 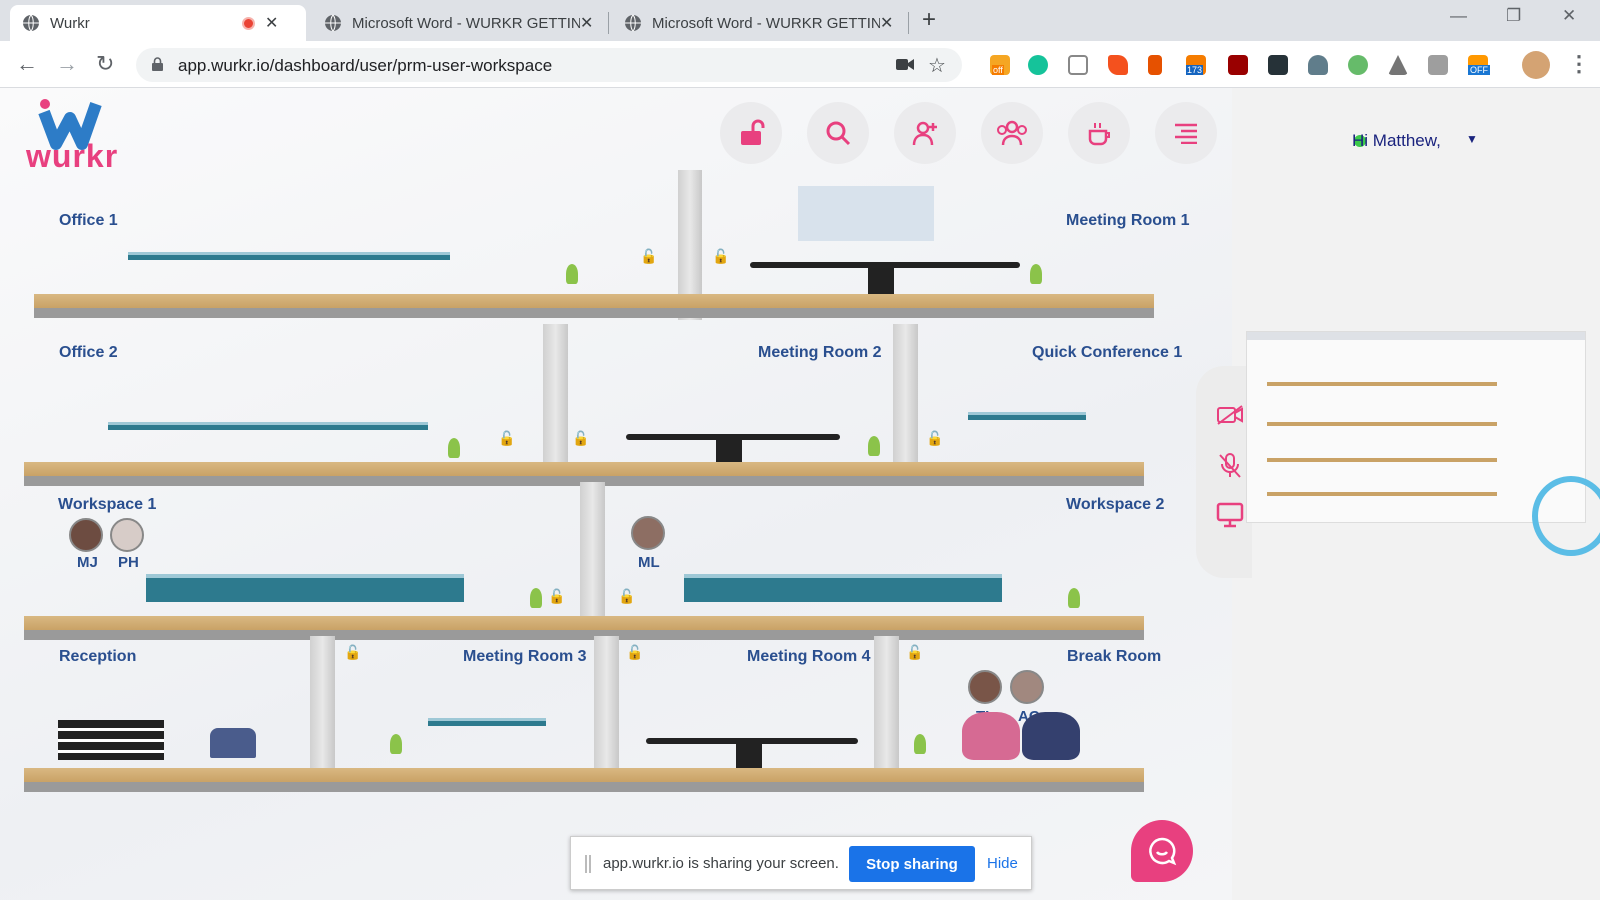 I want to click on team-button, so click(x=1012, y=133).